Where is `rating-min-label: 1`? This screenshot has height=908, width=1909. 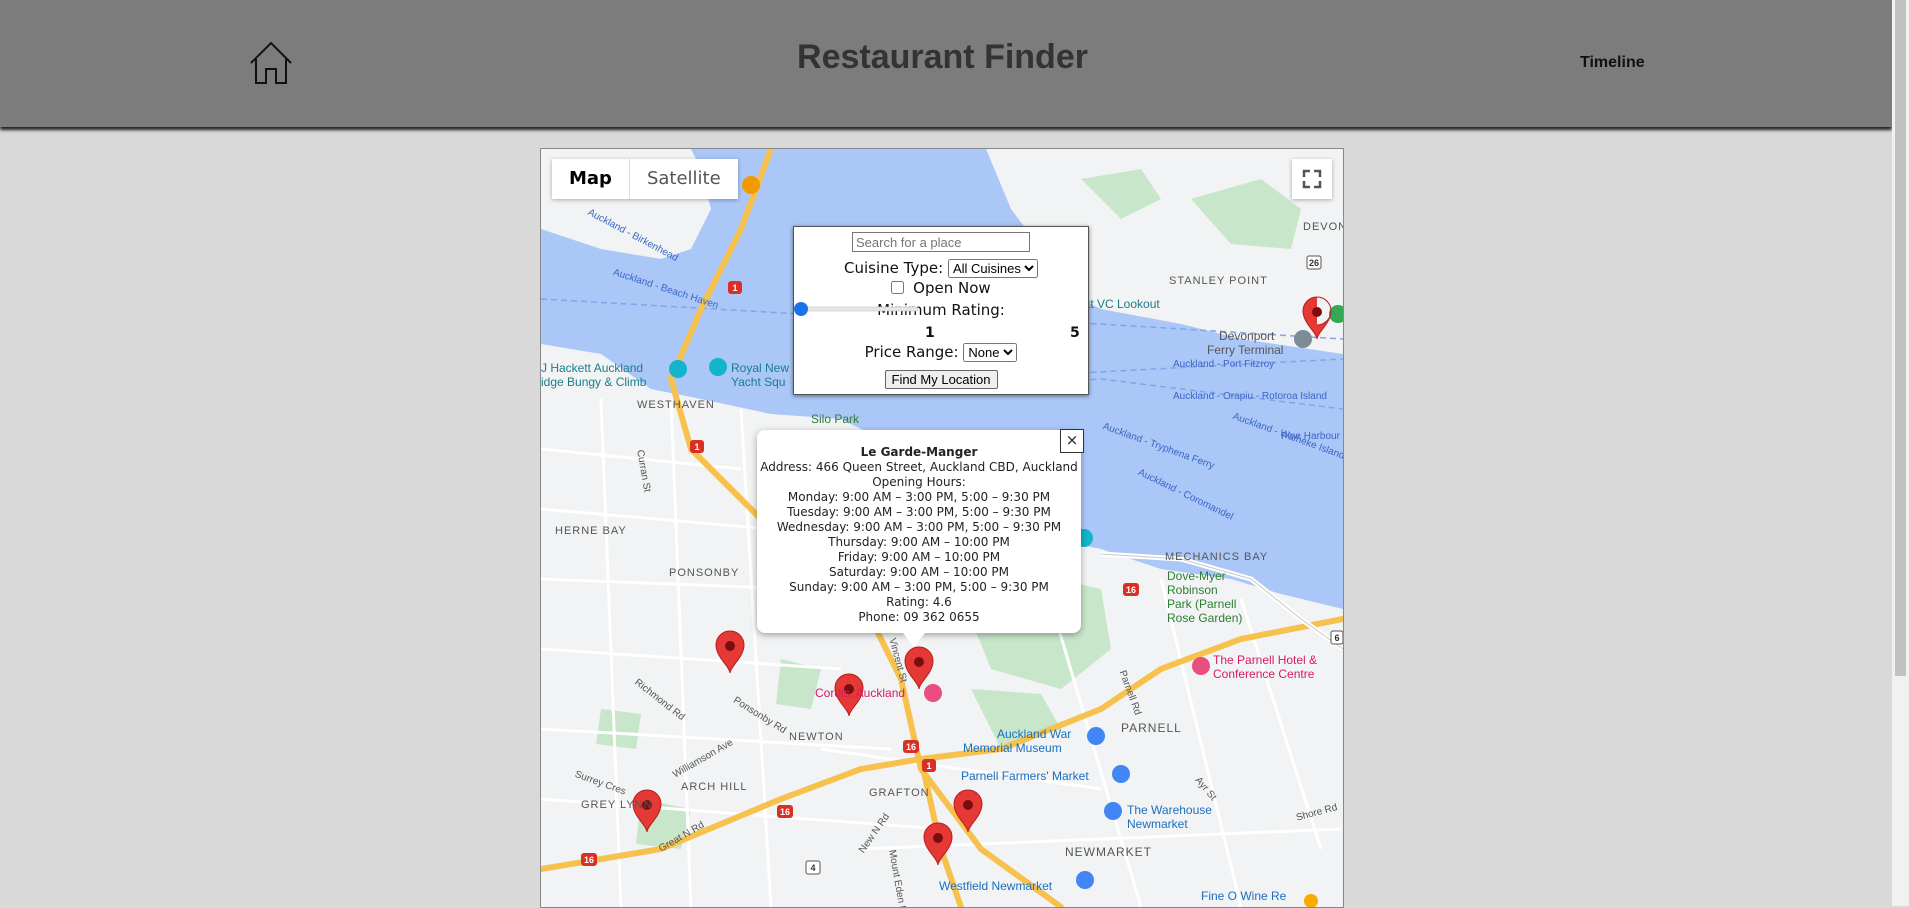 rating-min-label: 1 is located at coordinates (930, 333).